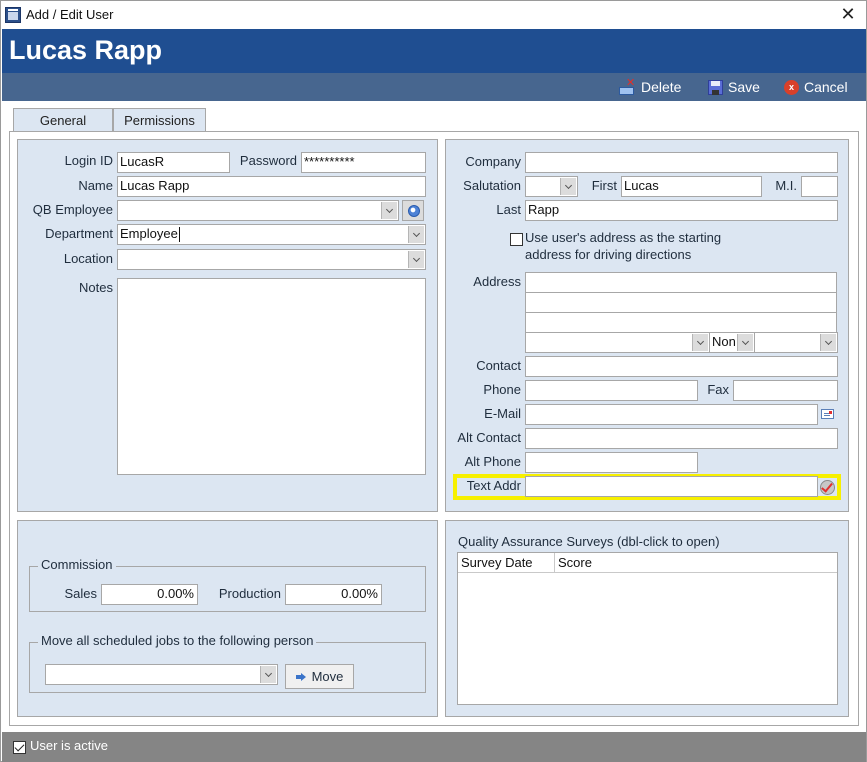 The width and height of the screenshot is (867, 762). I want to click on user-name-heading: Lucas Rapp, so click(86, 50).